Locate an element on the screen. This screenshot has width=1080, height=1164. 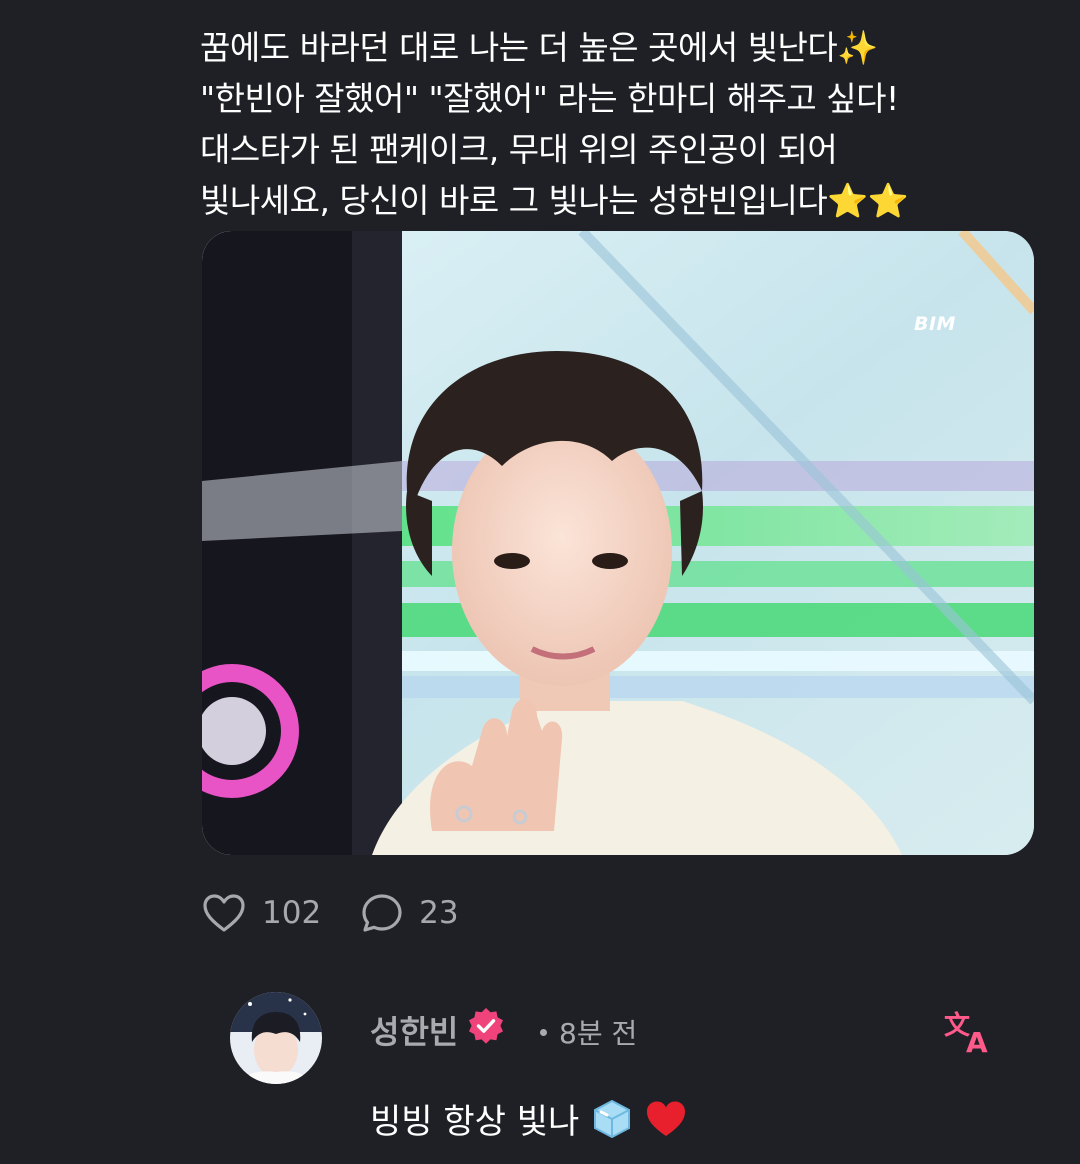
like-button: 102 is located at coordinates (261, 913).